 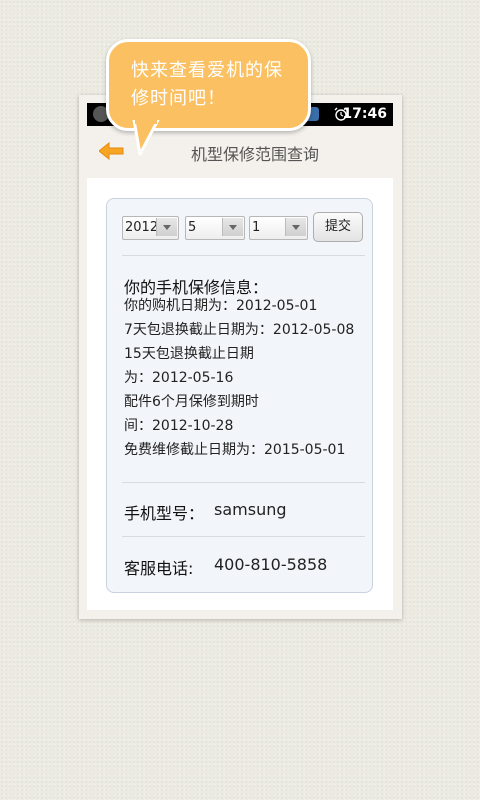 What do you see at coordinates (215, 228) in the screenshot?
I see `month-select: 5` at bounding box center [215, 228].